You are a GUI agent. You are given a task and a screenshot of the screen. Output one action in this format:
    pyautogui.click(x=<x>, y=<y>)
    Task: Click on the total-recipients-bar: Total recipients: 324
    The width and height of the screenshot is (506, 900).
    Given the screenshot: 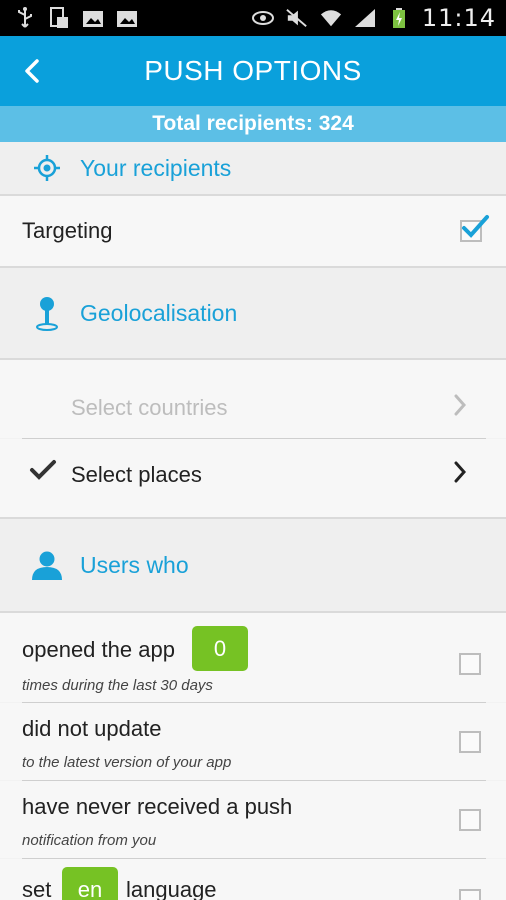 What is the action you would take?
    pyautogui.click(x=253, y=124)
    